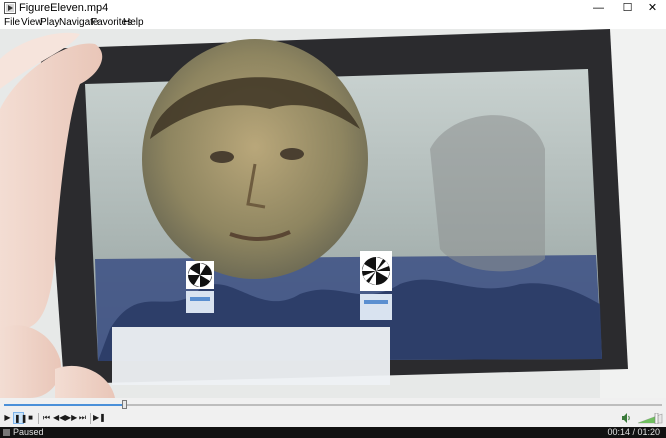 Image resolution: width=666 pixels, height=438 pixels. I want to click on seek-thumb, so click(124, 404).